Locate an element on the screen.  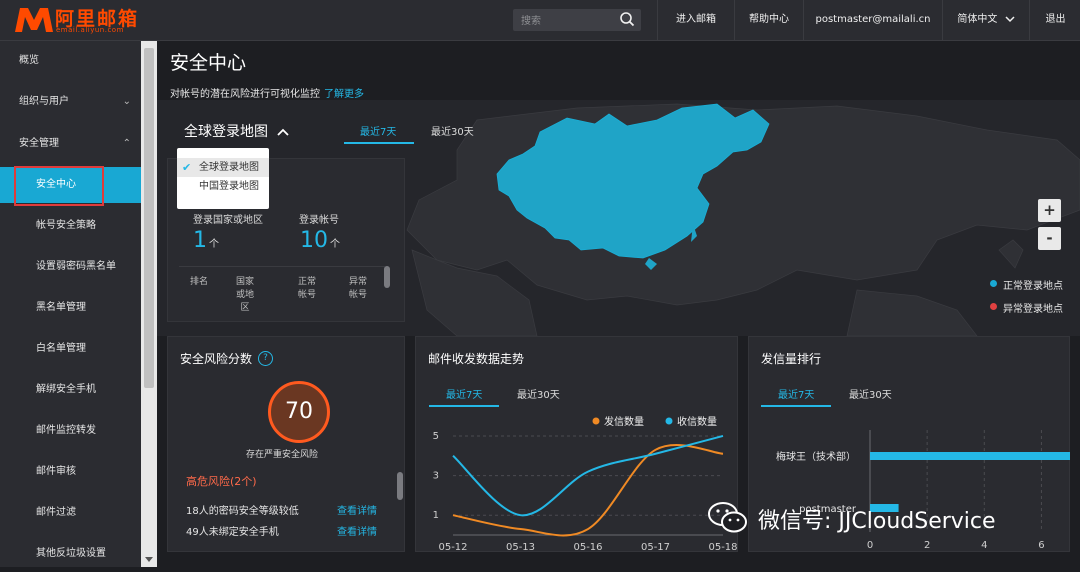
dropdown-option-label: 全球登录地图 is located at coordinates (229, 167).